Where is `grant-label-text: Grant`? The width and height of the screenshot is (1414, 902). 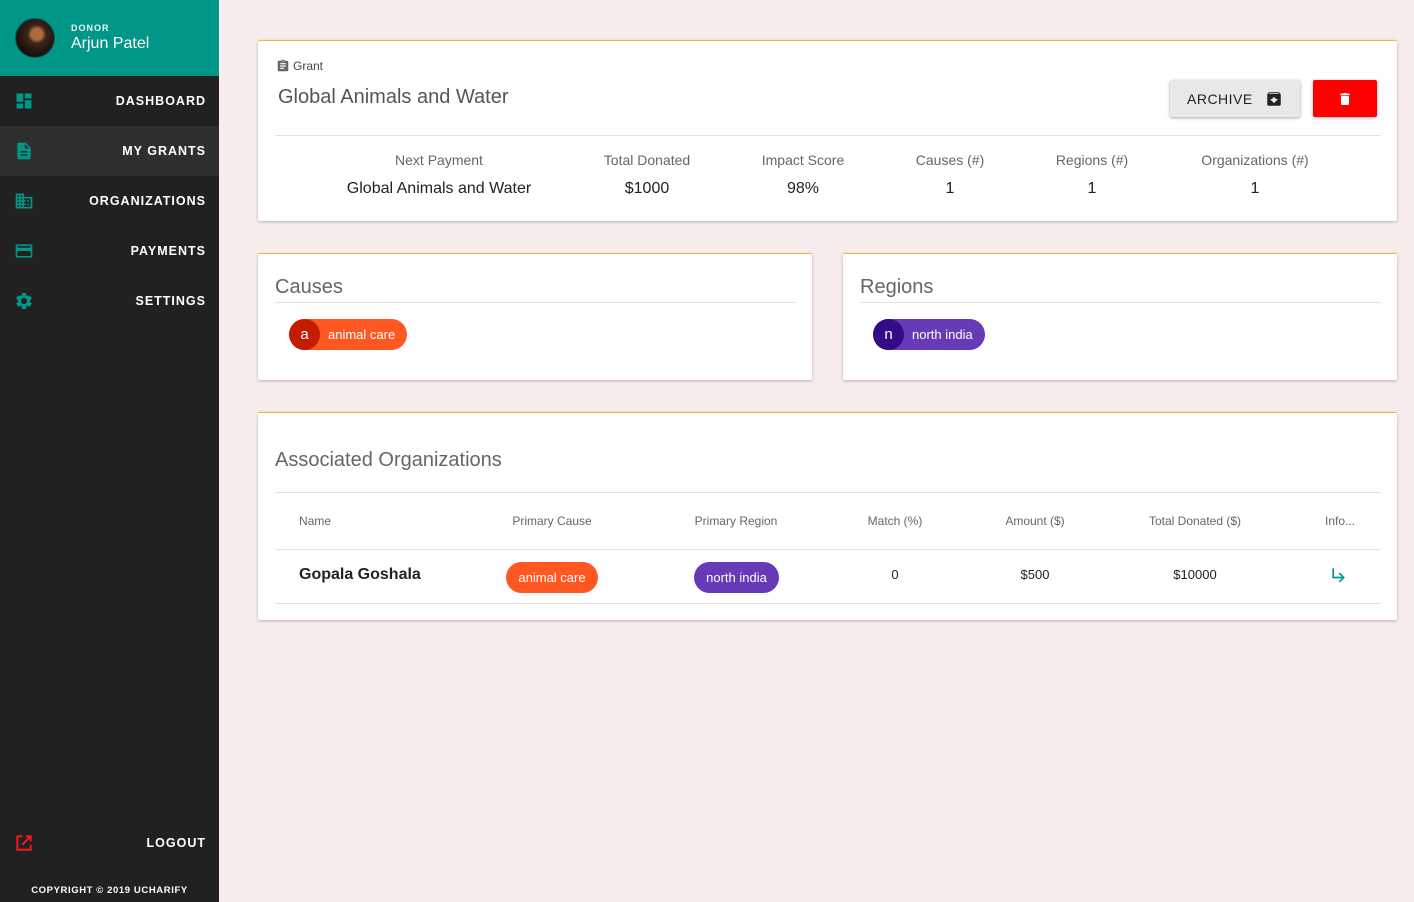 grant-label-text: Grant is located at coordinates (308, 66).